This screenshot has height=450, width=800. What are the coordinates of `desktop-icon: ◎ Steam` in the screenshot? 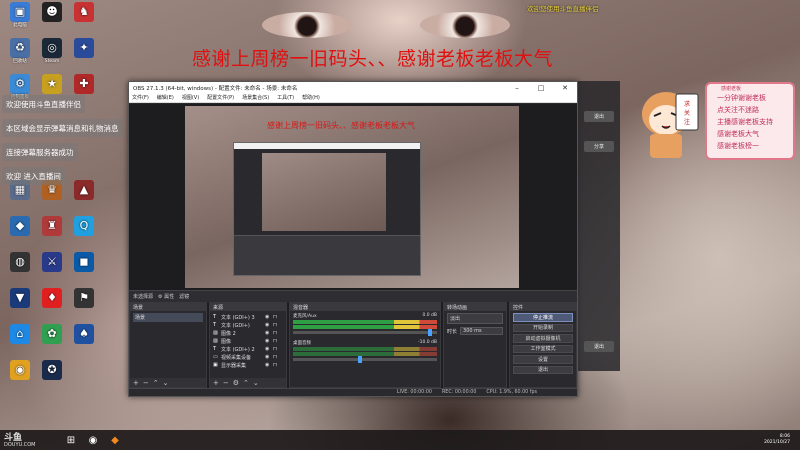 It's located at (52, 51).